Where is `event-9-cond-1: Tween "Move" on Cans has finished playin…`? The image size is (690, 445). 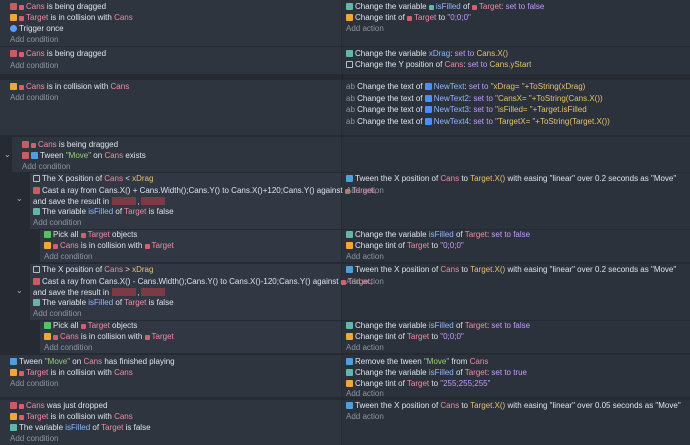
event-9-cond-1: Tween "Move" on Cans has finished playin… is located at coordinates (92, 362).